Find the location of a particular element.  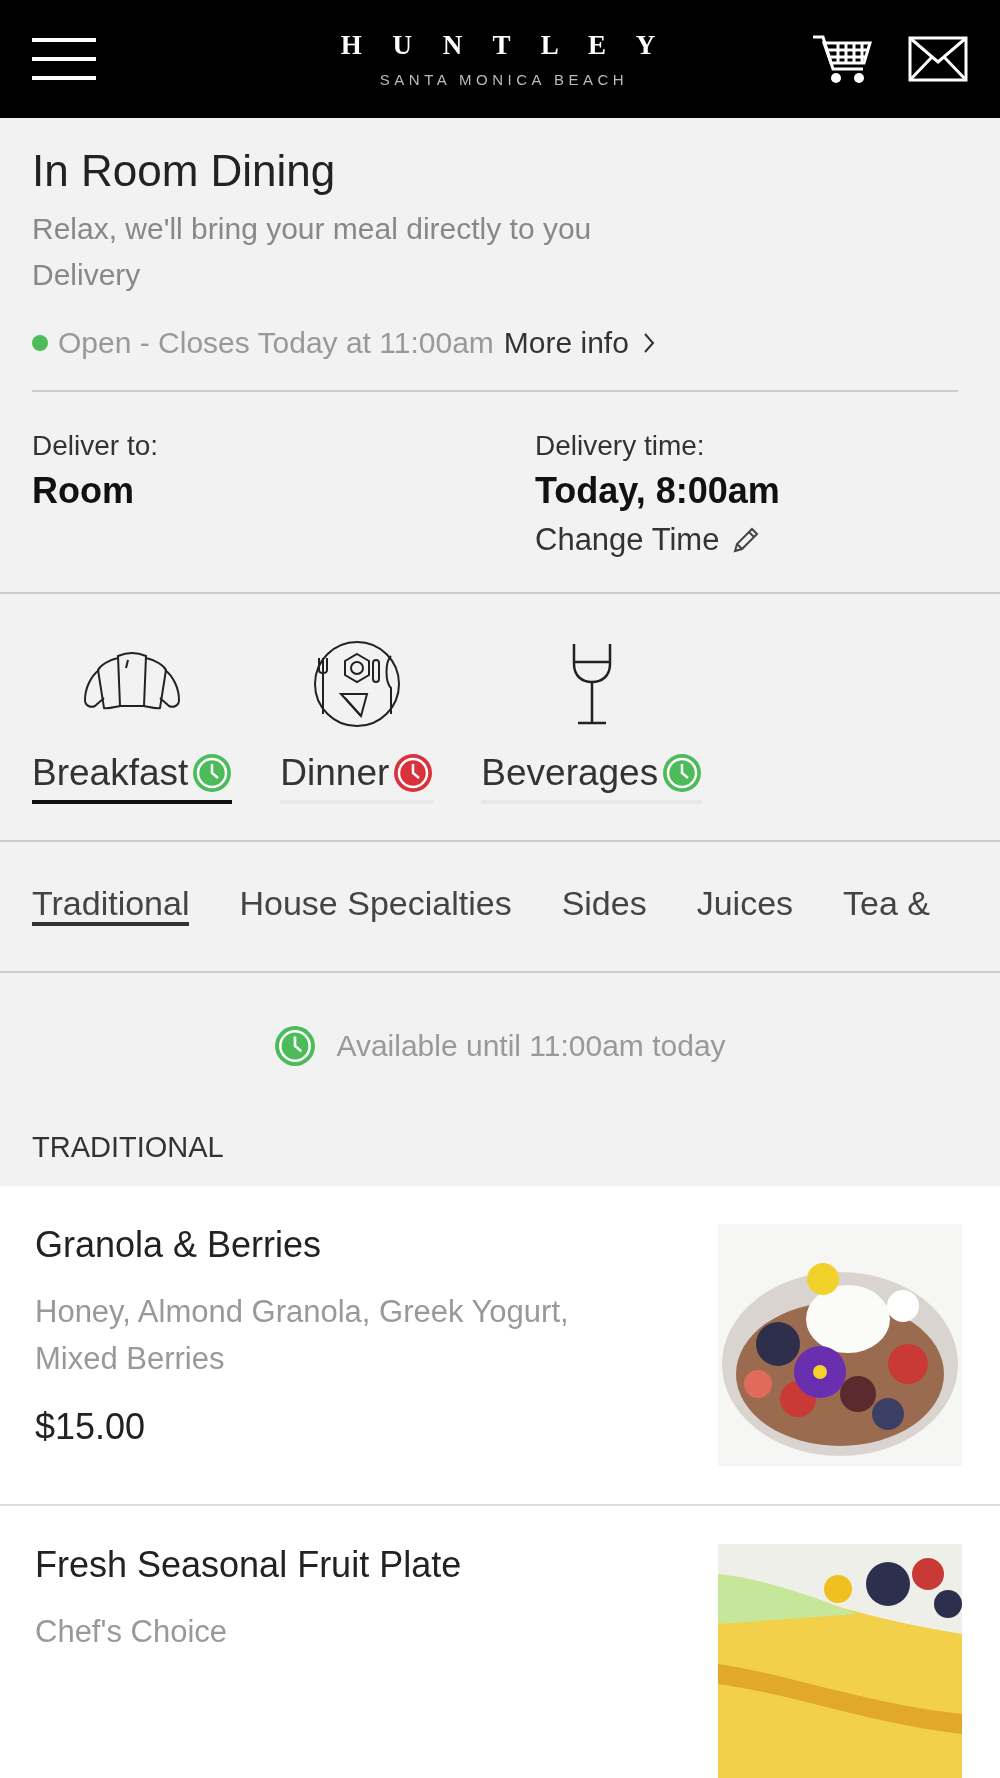

category-tab: Tea & is located at coordinates (887, 905).